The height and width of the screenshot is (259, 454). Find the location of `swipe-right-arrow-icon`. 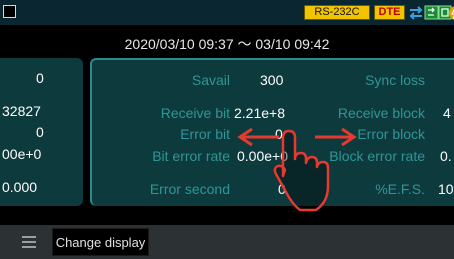

swipe-right-arrow-icon is located at coordinates (336, 137).